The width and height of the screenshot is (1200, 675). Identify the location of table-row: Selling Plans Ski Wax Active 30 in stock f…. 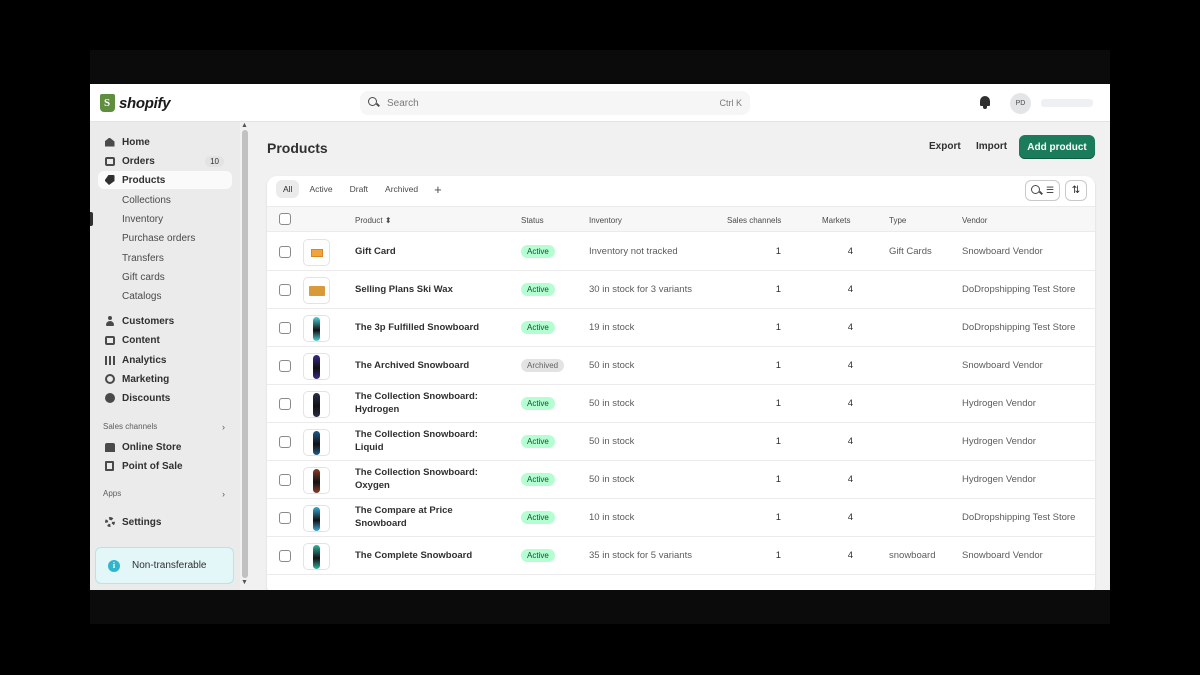
(681, 290).